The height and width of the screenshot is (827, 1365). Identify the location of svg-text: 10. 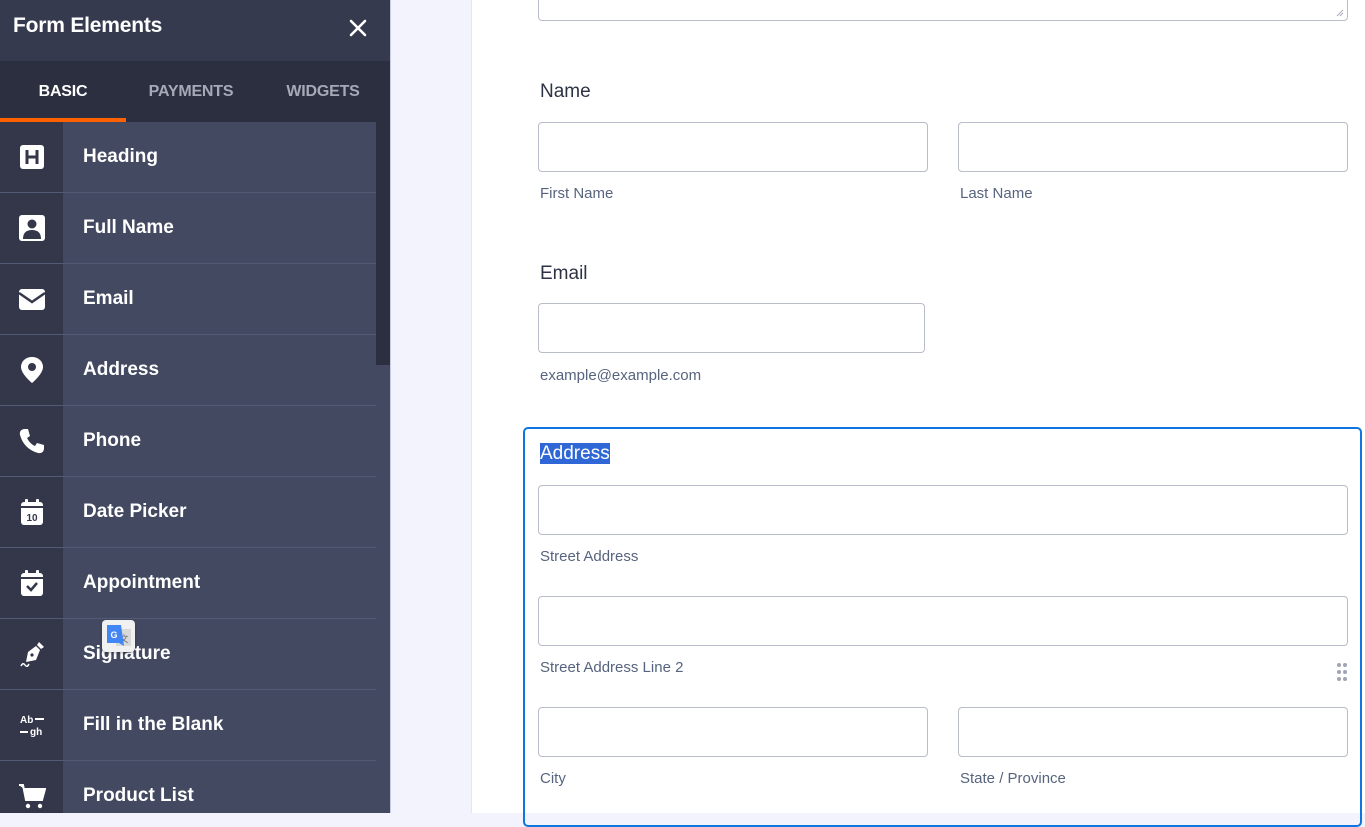
(32, 518).